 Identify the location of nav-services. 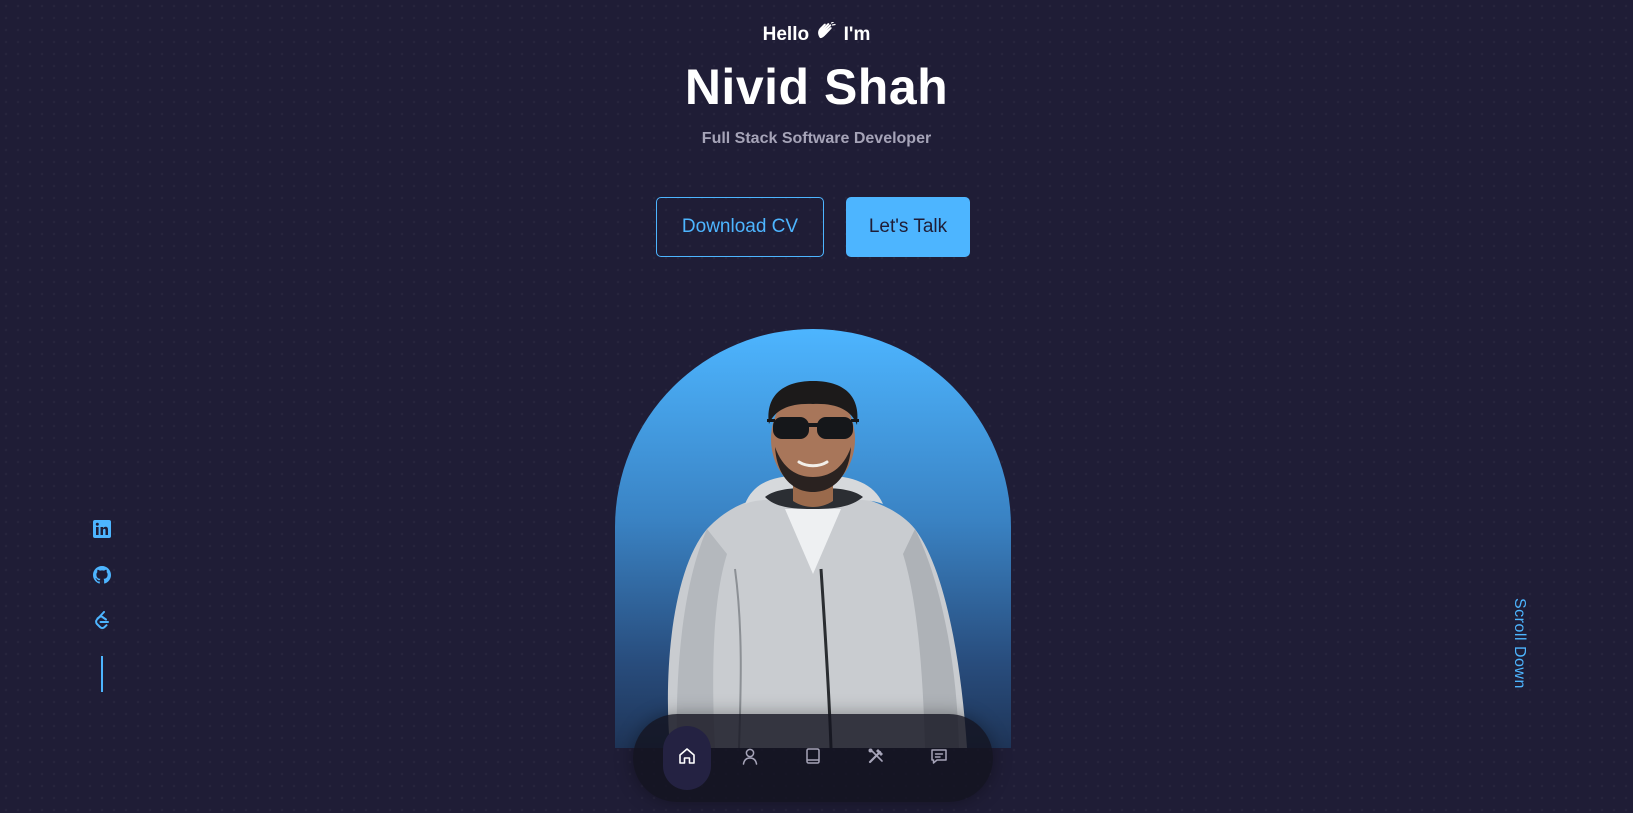
(876, 758).